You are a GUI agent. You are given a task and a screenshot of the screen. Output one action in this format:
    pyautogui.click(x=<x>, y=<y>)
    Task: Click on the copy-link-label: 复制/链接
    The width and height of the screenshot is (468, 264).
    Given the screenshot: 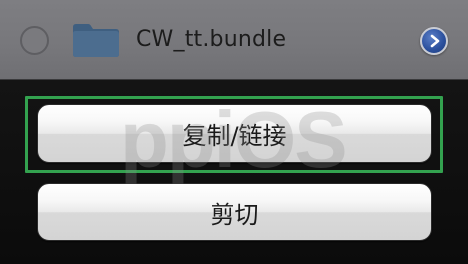 What is the action you would take?
    pyautogui.click(x=234, y=136)
    